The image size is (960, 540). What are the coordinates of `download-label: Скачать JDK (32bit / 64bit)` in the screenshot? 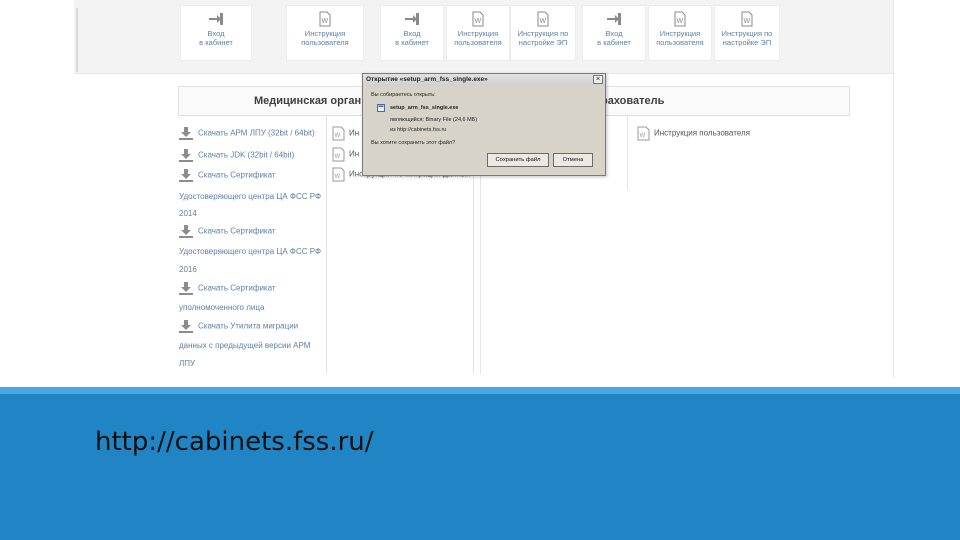 It's located at (246, 155).